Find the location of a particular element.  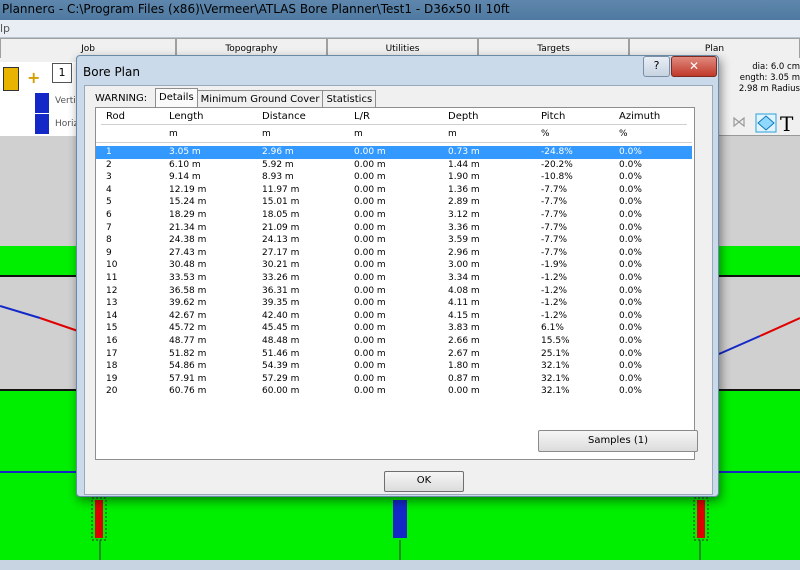

table-row: 19 57.91 m 57.29 m 0.00 m 0.87 m 32.1% 0.0% is located at coordinates (394, 379).